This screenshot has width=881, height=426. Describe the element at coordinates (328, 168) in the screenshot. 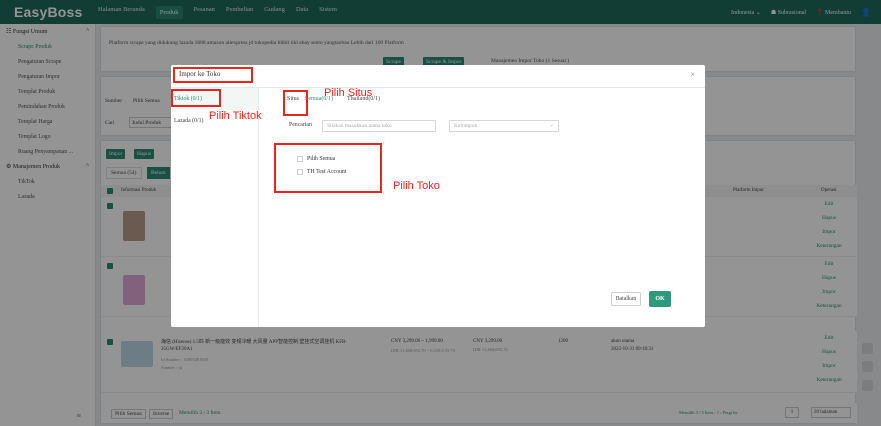

I see `annotation-box-store` at that location.